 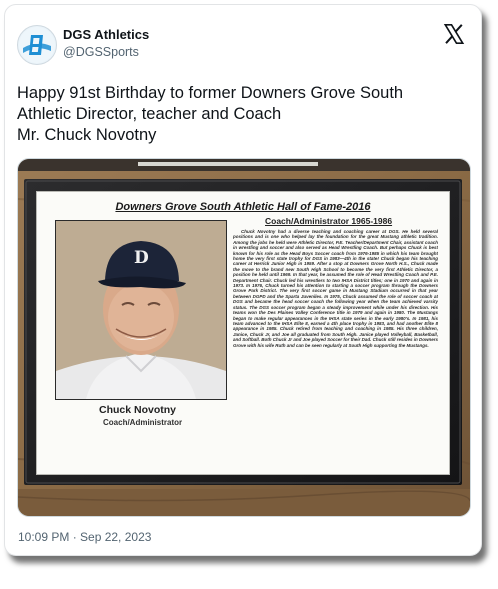 I want to click on account-avatar, so click(x=37, y=45).